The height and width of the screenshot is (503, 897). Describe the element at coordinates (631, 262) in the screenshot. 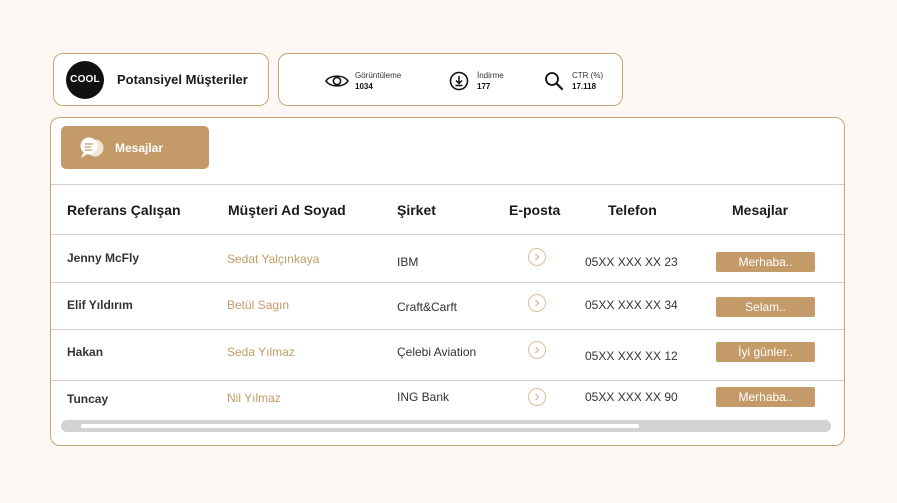

I see `cell-telefon: 05XX XXX XX 23` at that location.